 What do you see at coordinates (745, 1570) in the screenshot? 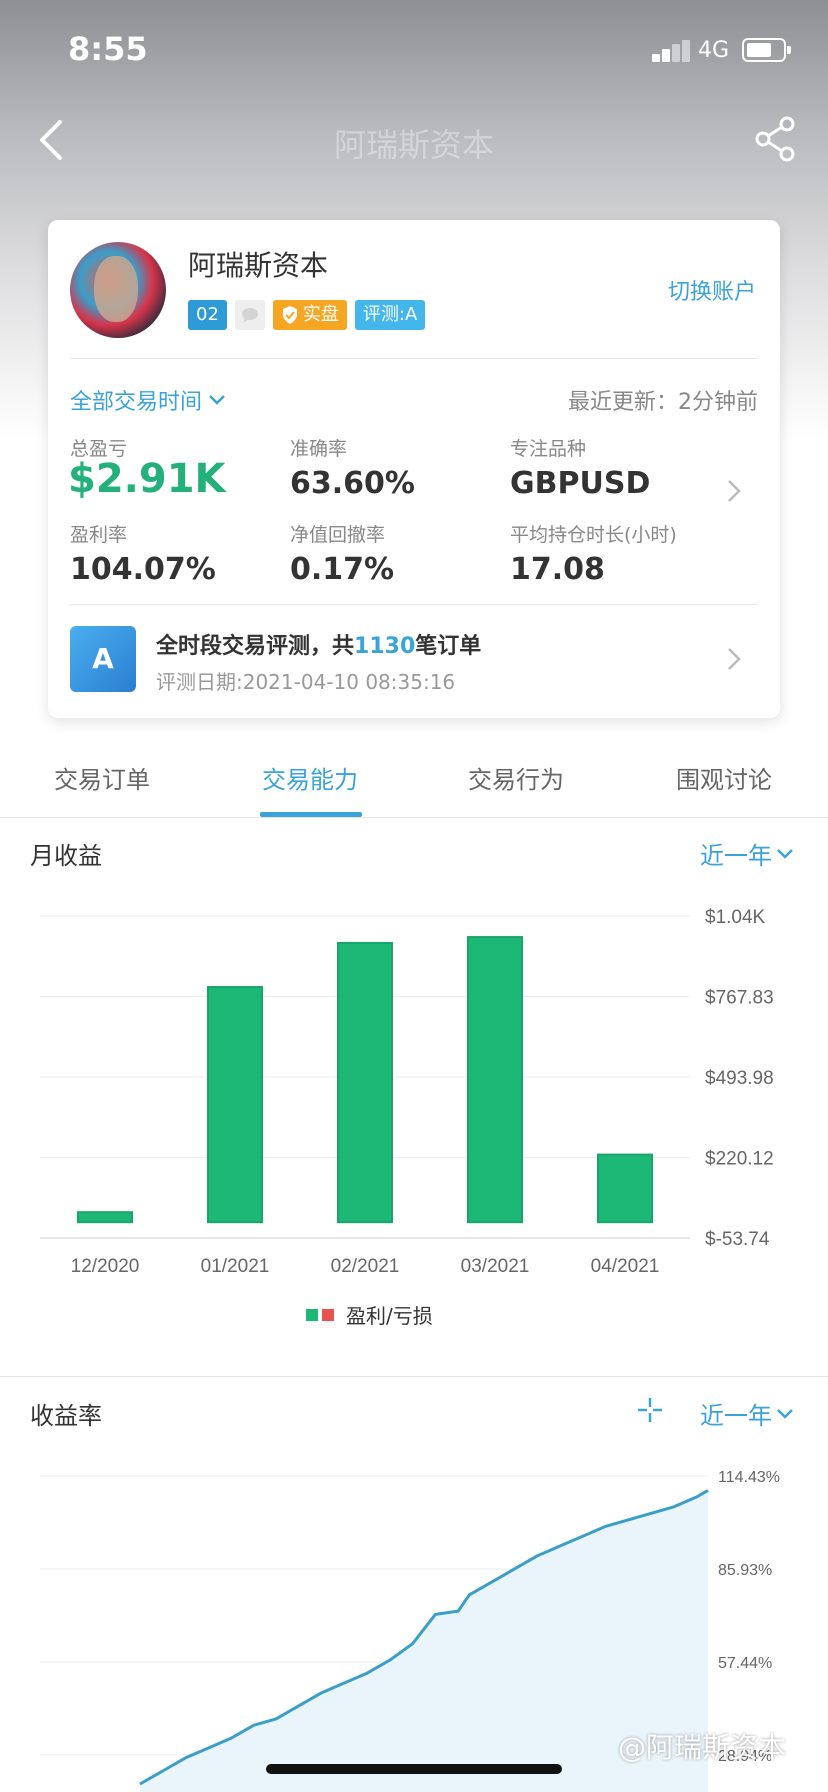
I see `y-tick-label: 85.93%` at bounding box center [745, 1570].